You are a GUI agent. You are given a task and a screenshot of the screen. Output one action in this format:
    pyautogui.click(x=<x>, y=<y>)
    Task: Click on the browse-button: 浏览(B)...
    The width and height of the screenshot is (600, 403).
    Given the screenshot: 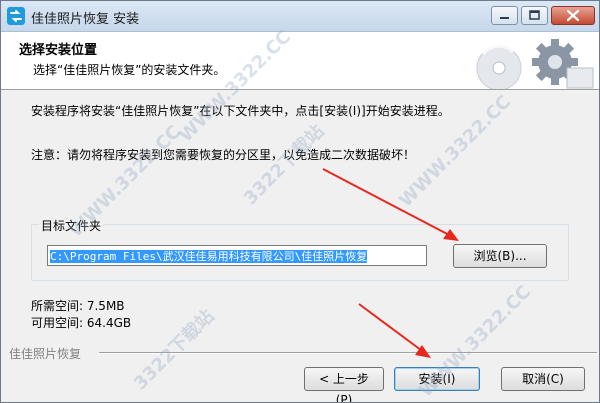 What is the action you would take?
    pyautogui.click(x=500, y=256)
    